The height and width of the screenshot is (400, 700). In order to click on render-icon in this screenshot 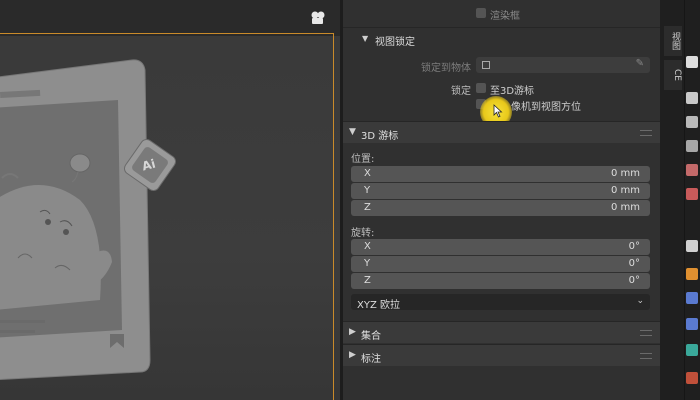, I will do `click(692, 98)`.